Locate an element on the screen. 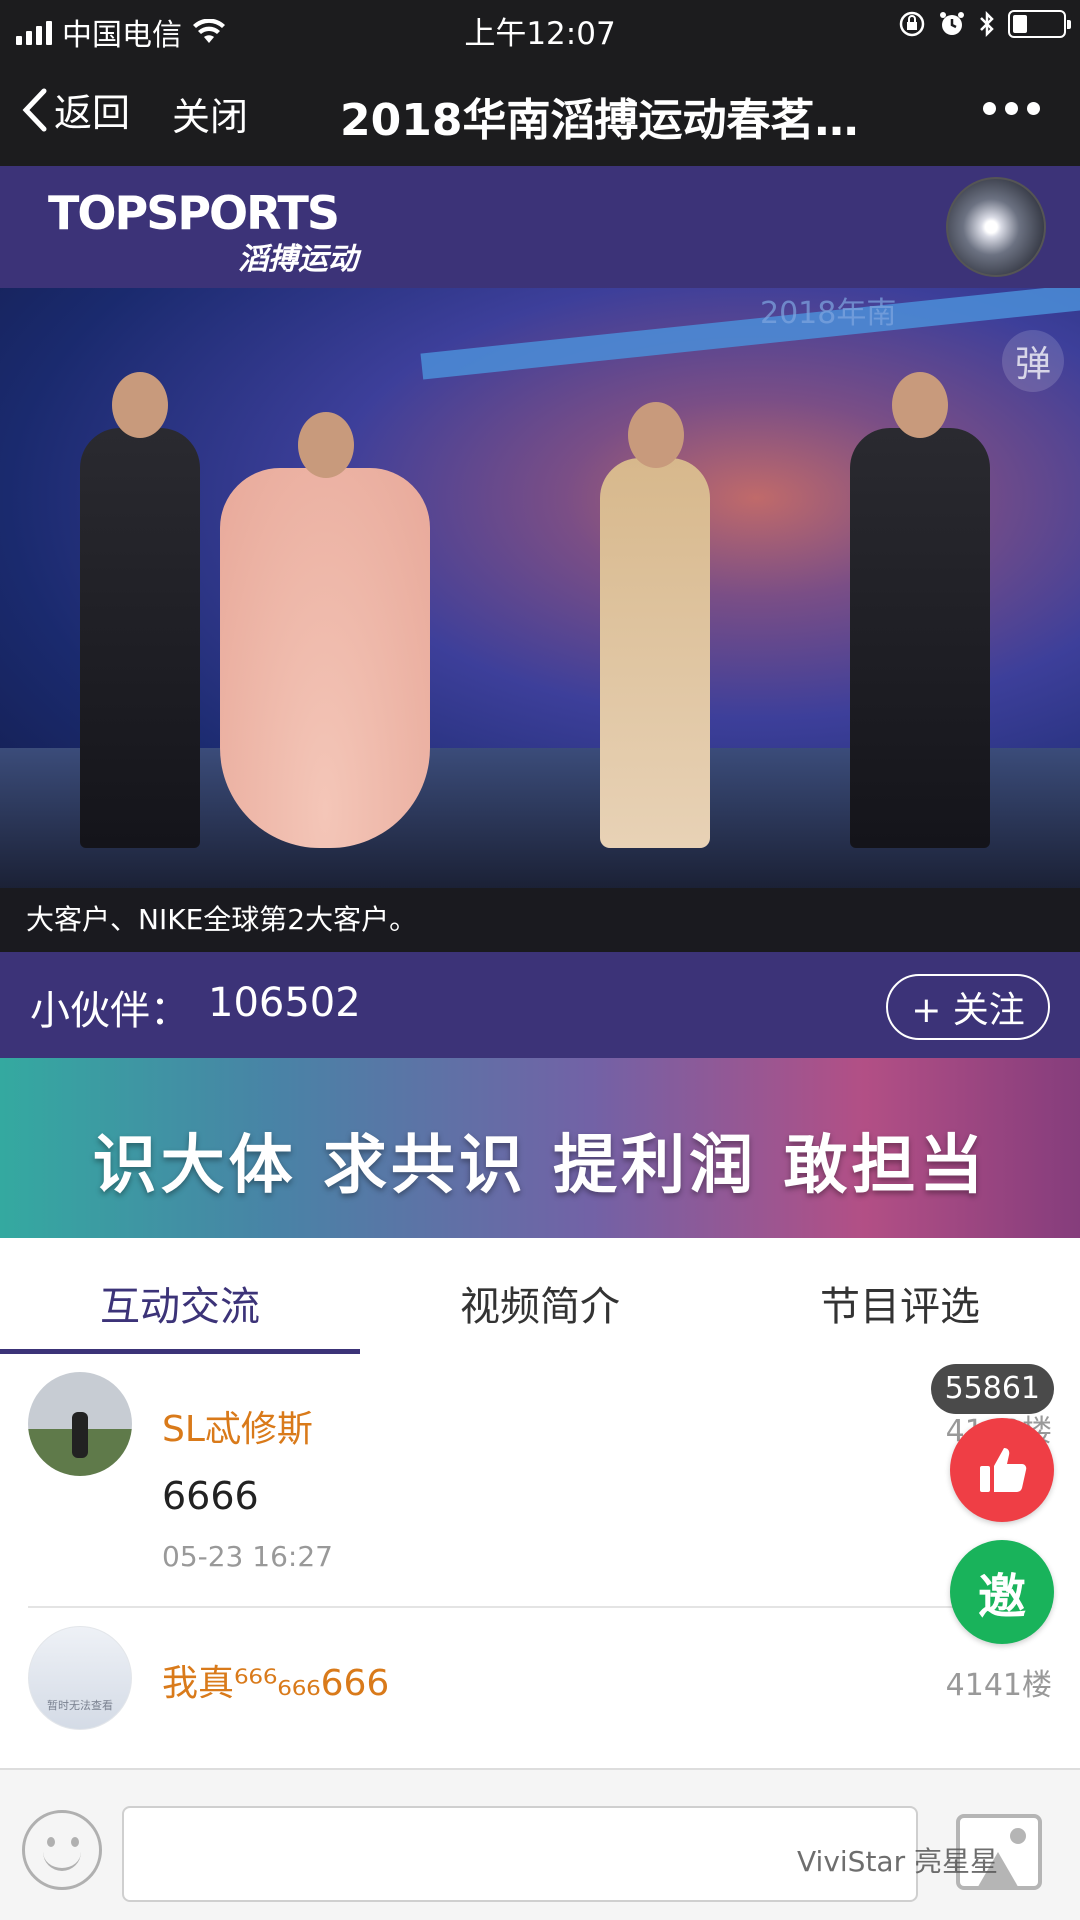  thumbs-up-icon is located at coordinates (1003, 1470).